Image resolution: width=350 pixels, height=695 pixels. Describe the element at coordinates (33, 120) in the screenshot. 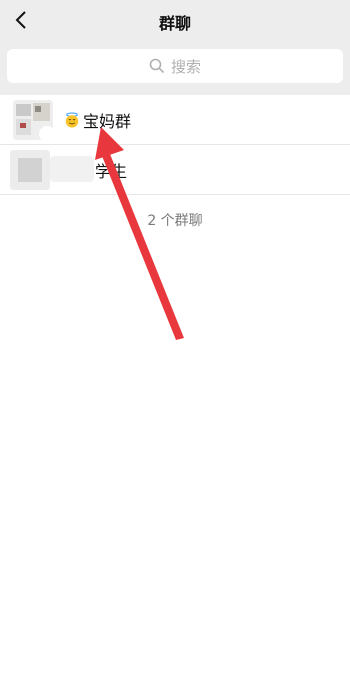

I see `group-avatar` at that location.